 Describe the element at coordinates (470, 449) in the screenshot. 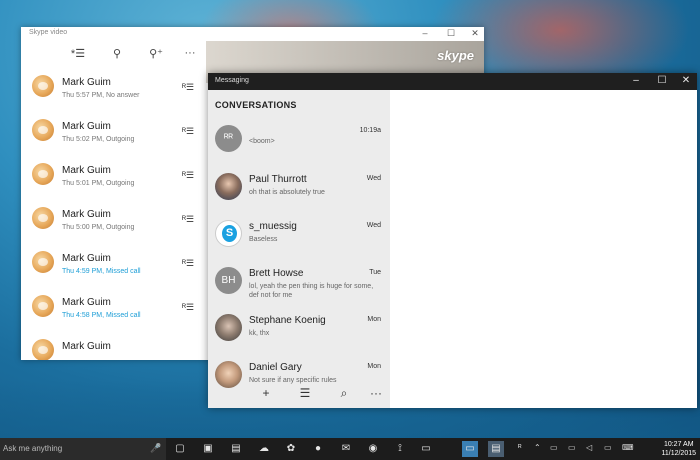

I see `skype-video-taskbar-icon: ▭` at that location.